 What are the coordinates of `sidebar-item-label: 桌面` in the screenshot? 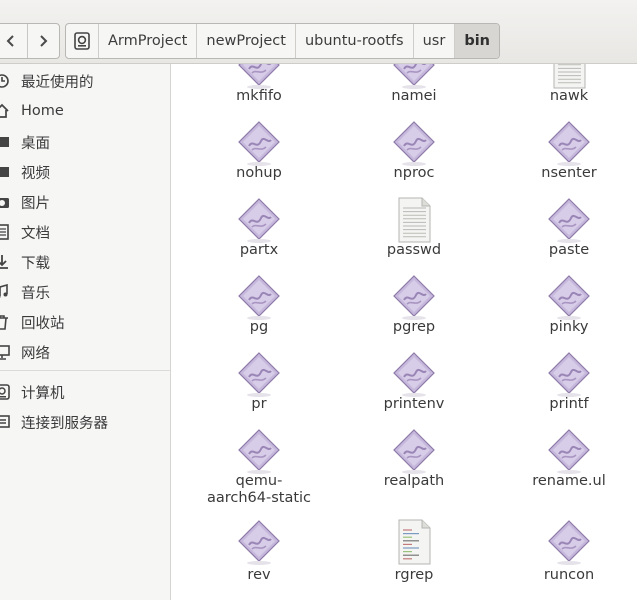 It's located at (35, 143).